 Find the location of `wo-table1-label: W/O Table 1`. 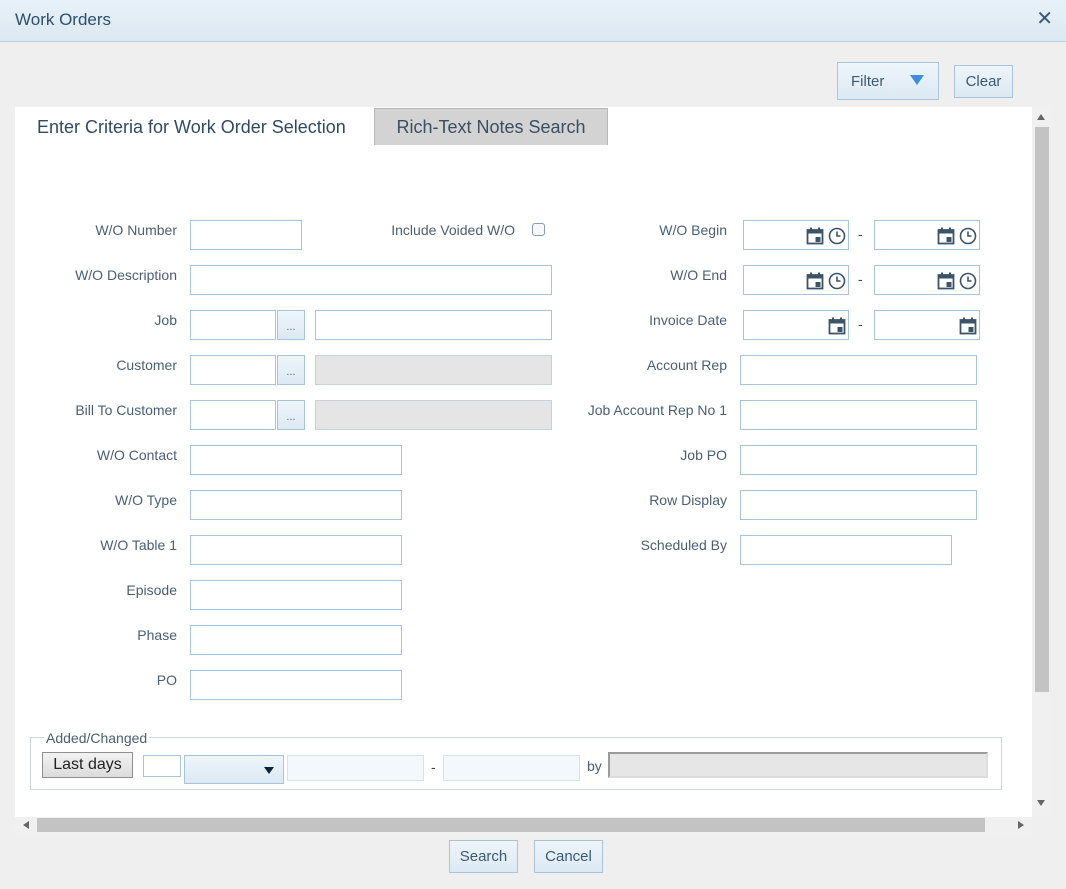

wo-table1-label: W/O Table 1 is located at coordinates (138, 545).